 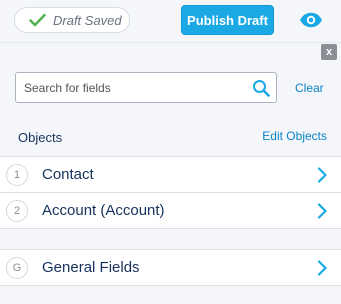 I want to click on search-input, so click(x=131, y=87).